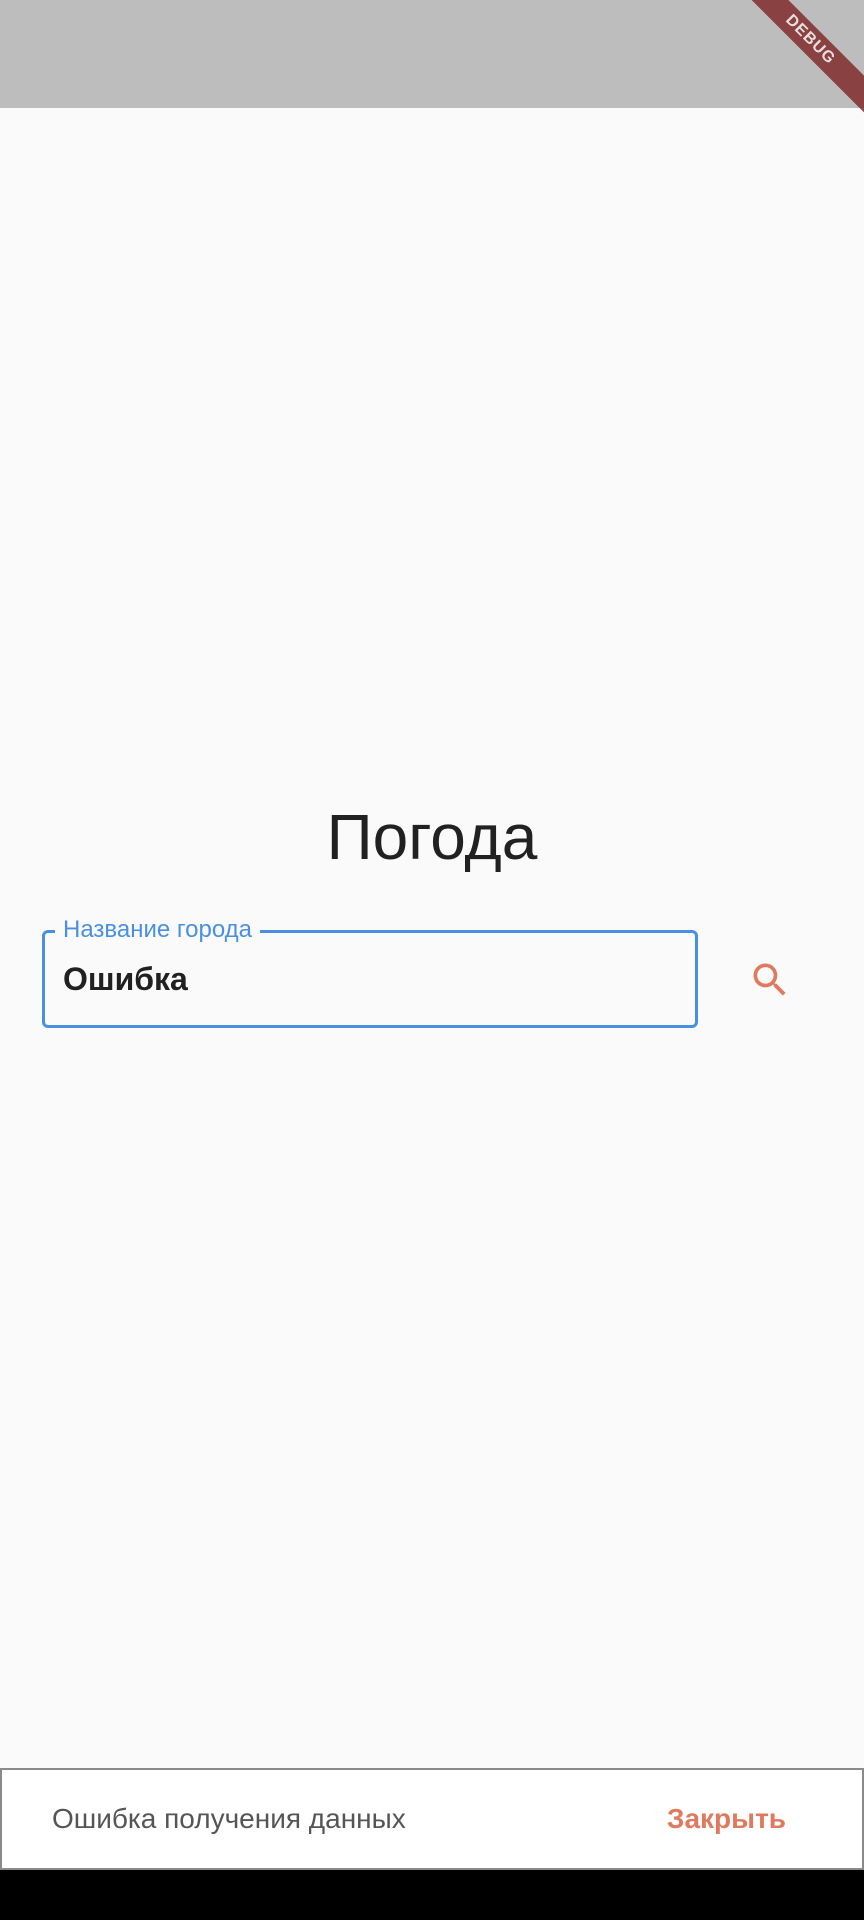  I want to click on search-button, so click(770, 980).